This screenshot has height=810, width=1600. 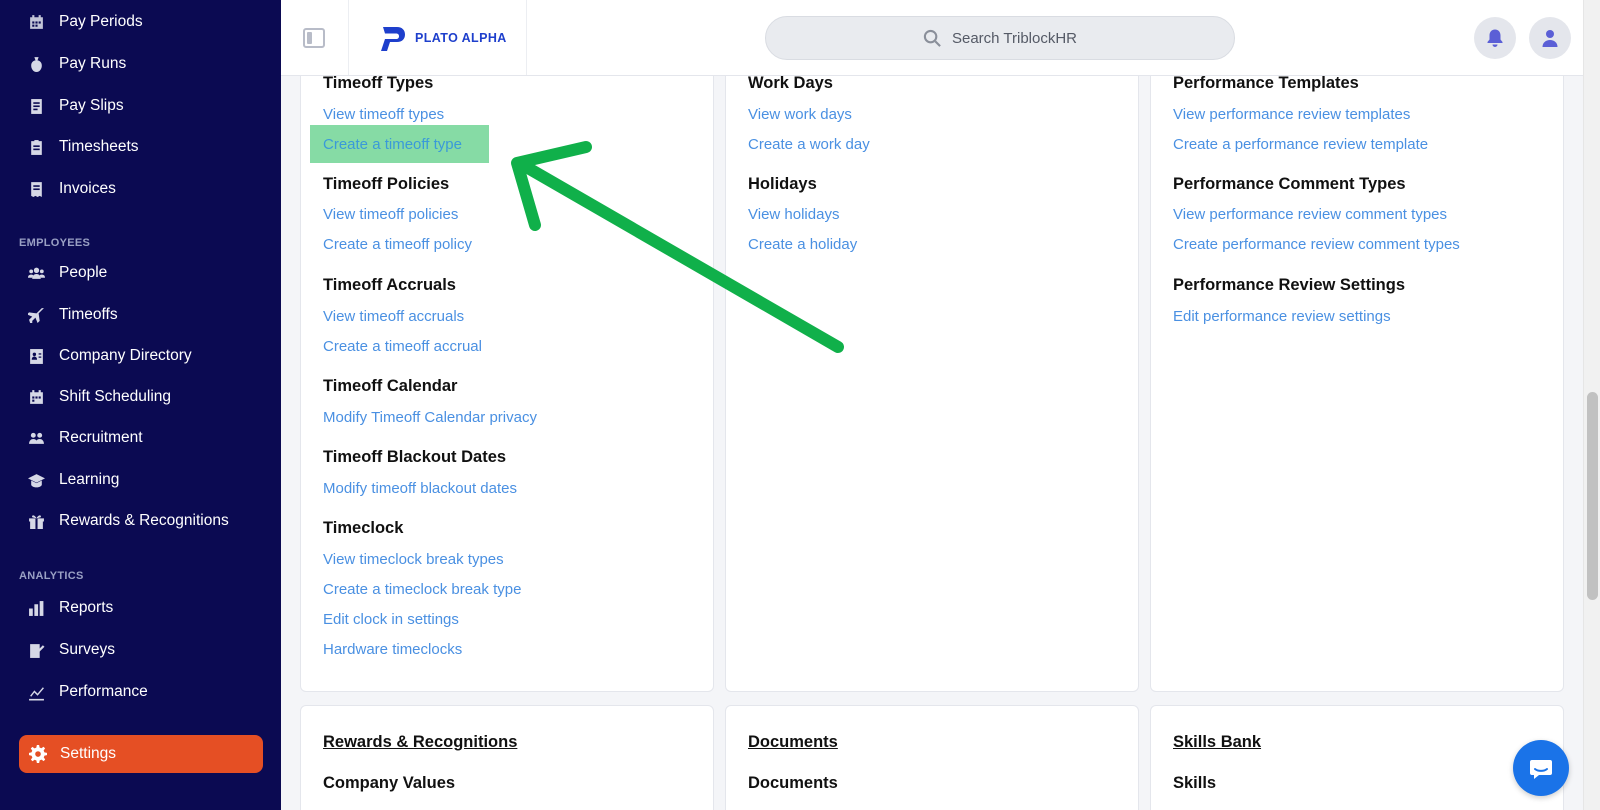 I want to click on link-create-performance-review-template: Create a performance review template, so click(x=1300, y=144).